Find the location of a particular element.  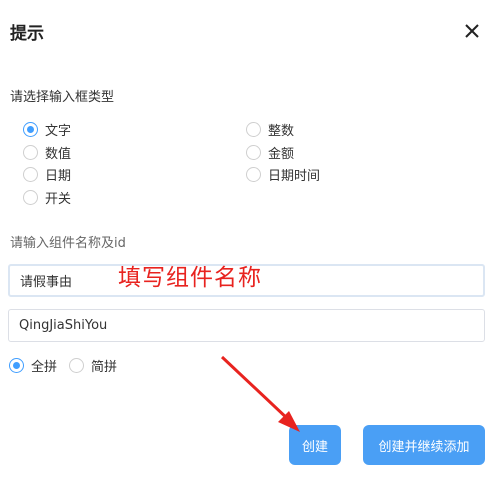

input-type-label: 请选择输入框类型 is located at coordinates (62, 97).